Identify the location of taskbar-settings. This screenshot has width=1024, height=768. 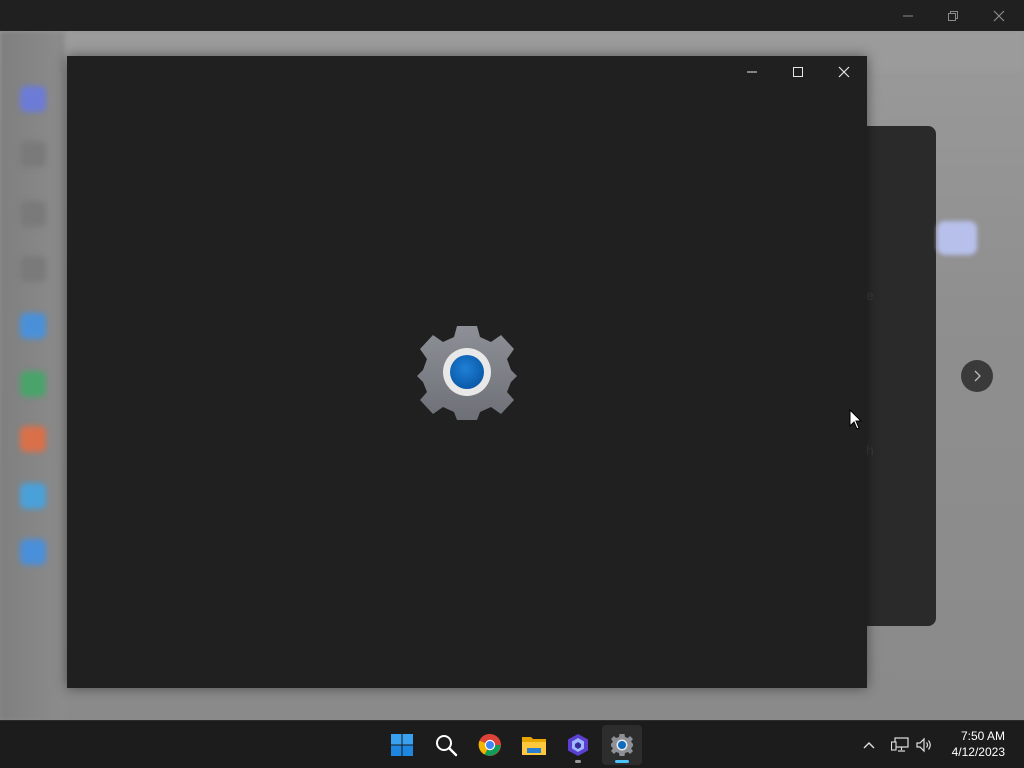
(622, 745).